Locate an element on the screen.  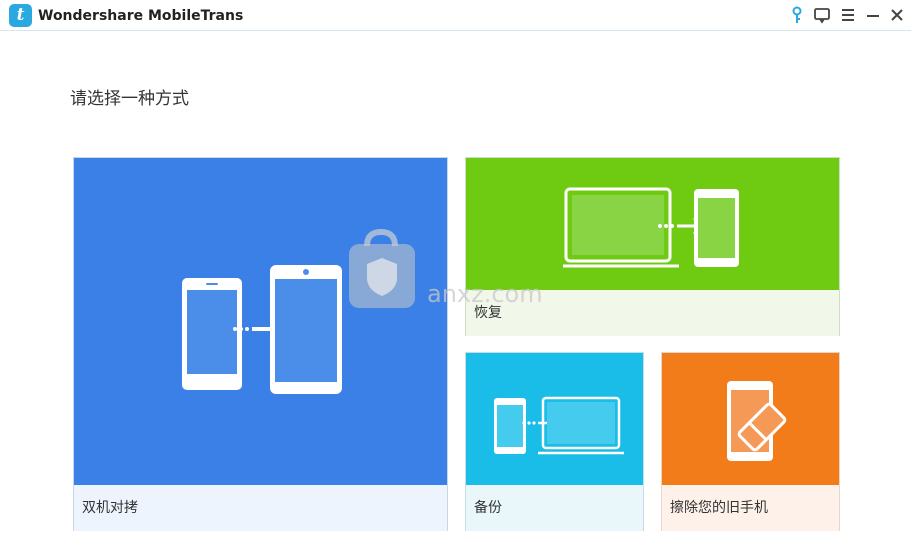
feedback-button is located at coordinates (822, 15).